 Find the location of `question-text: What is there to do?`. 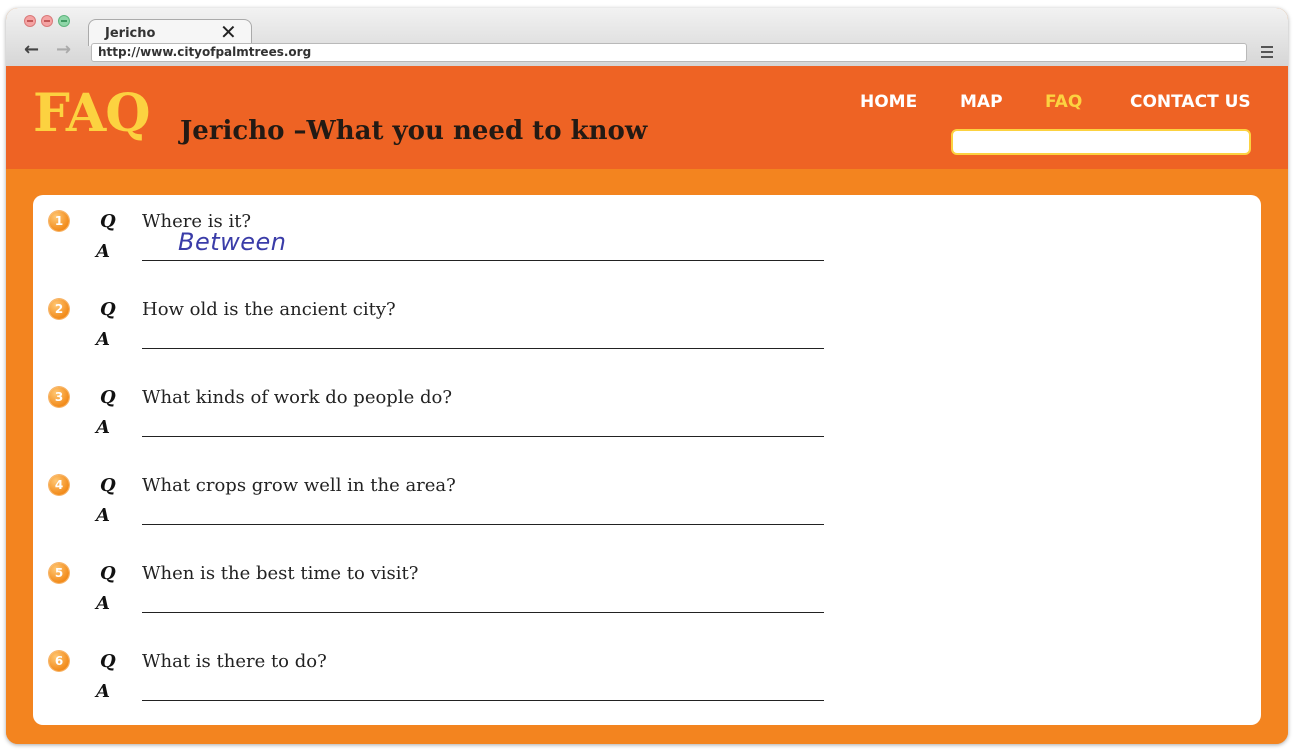

question-text: What is there to do? is located at coordinates (234, 661).